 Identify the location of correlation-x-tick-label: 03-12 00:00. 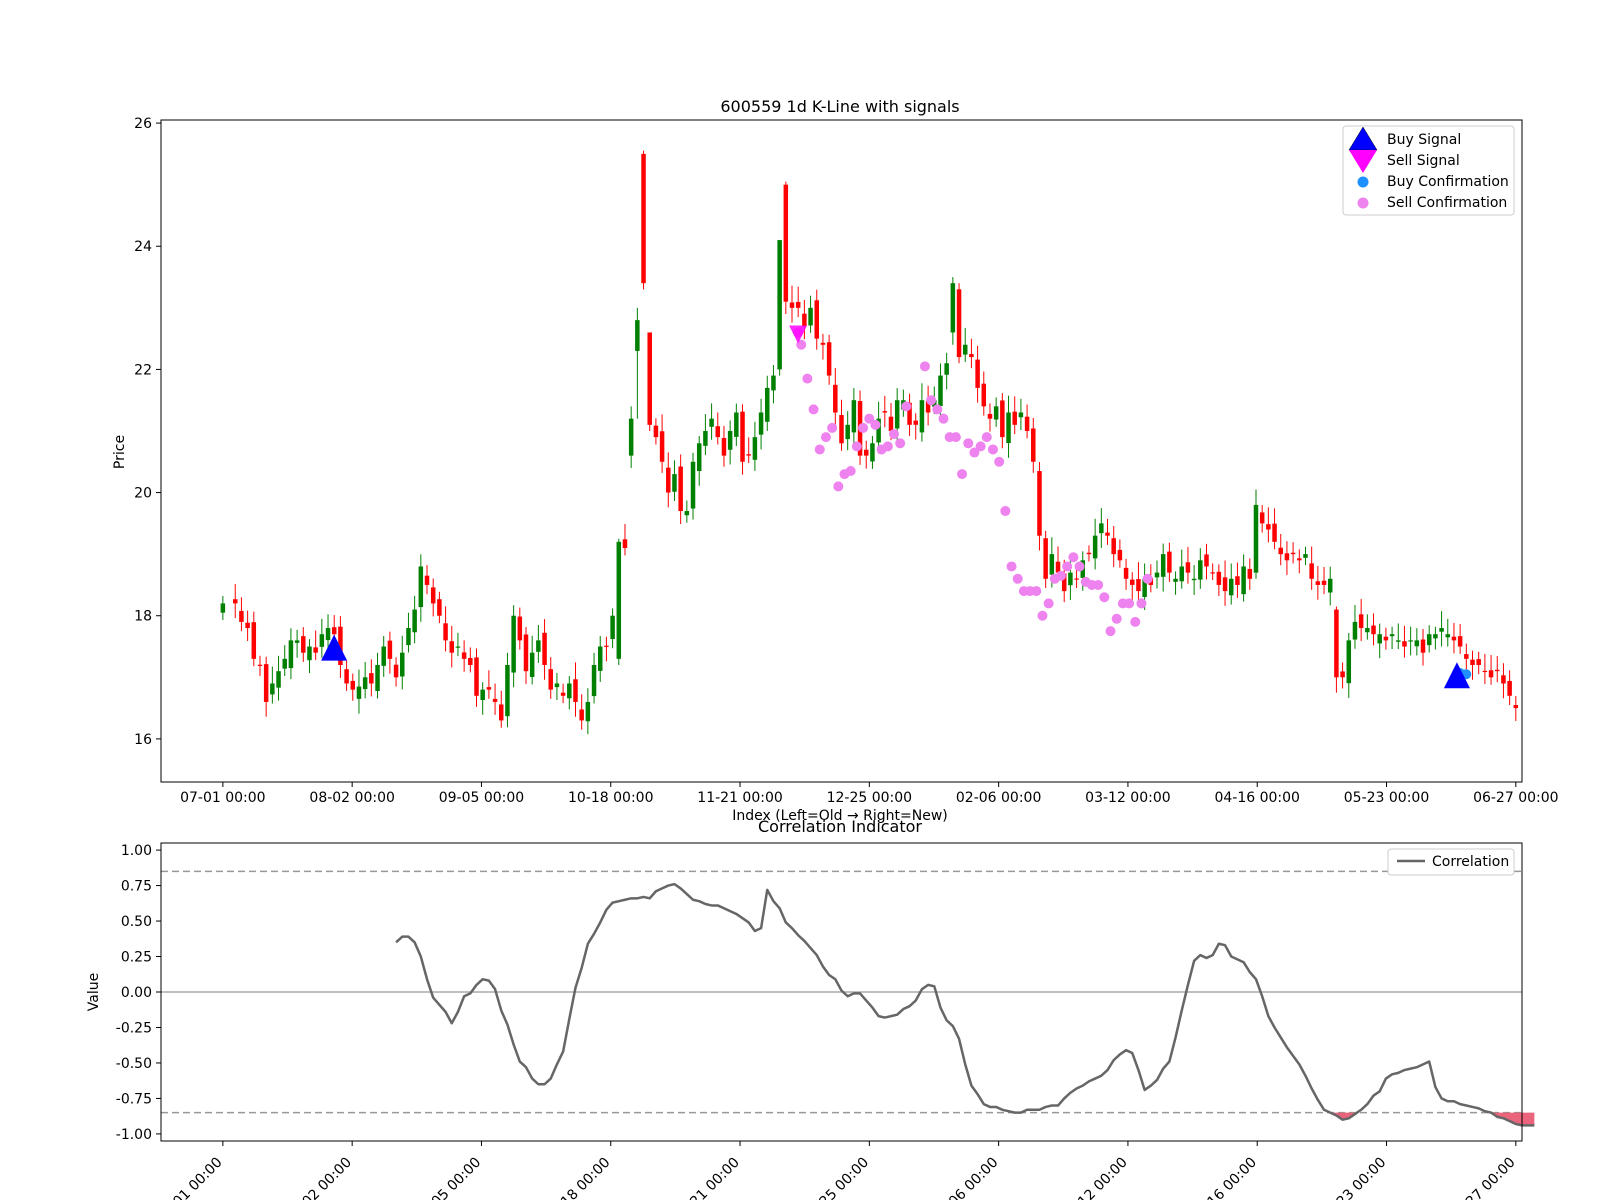
(1095, 1177).